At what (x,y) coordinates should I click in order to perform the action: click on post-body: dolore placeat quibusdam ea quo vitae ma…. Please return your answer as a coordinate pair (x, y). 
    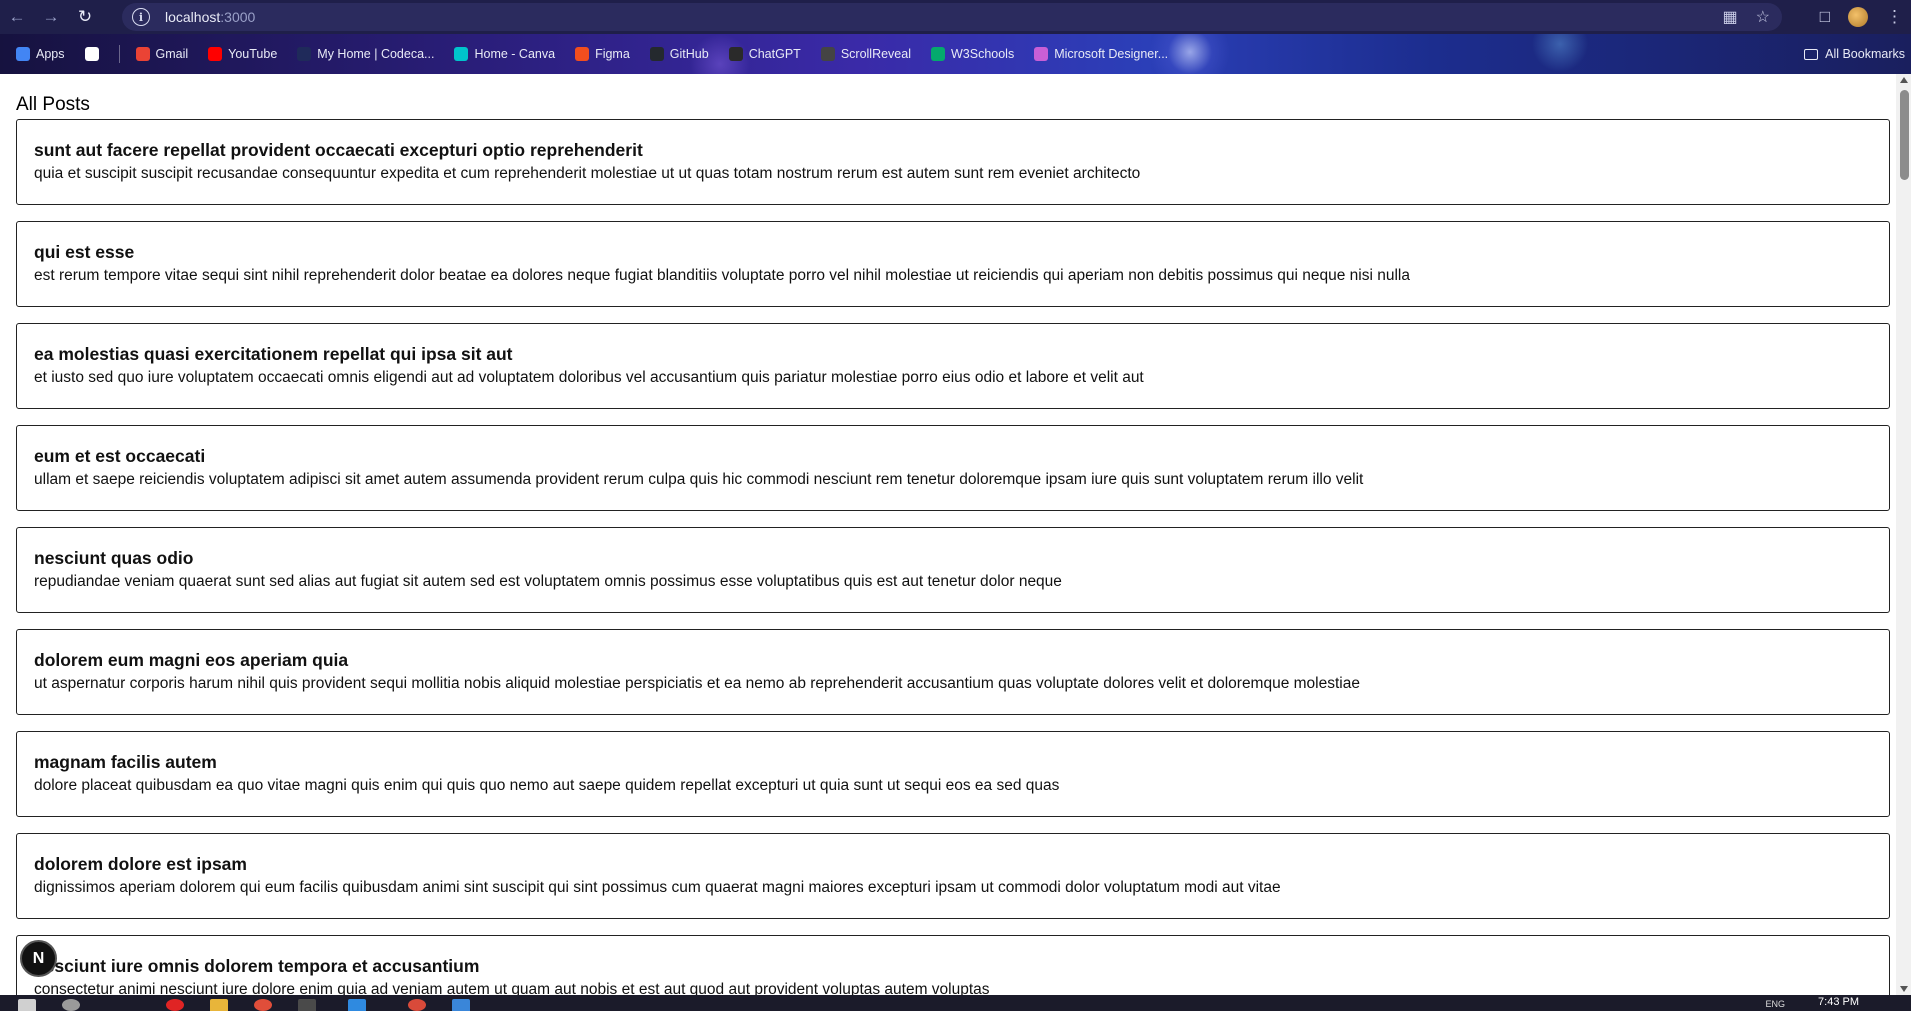
    Looking at the image, I should click on (547, 785).